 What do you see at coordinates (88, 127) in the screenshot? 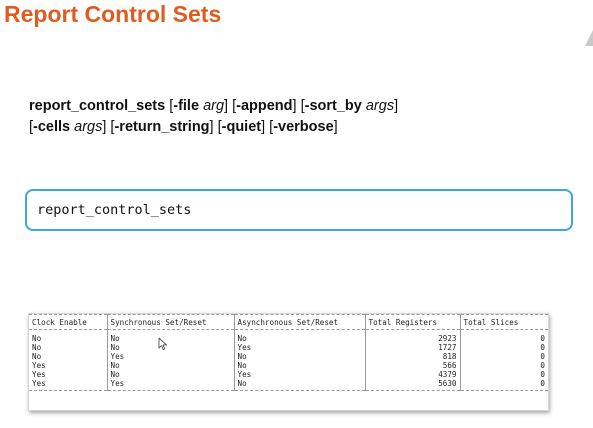
I see `syntax-arg-cells: args` at bounding box center [88, 127].